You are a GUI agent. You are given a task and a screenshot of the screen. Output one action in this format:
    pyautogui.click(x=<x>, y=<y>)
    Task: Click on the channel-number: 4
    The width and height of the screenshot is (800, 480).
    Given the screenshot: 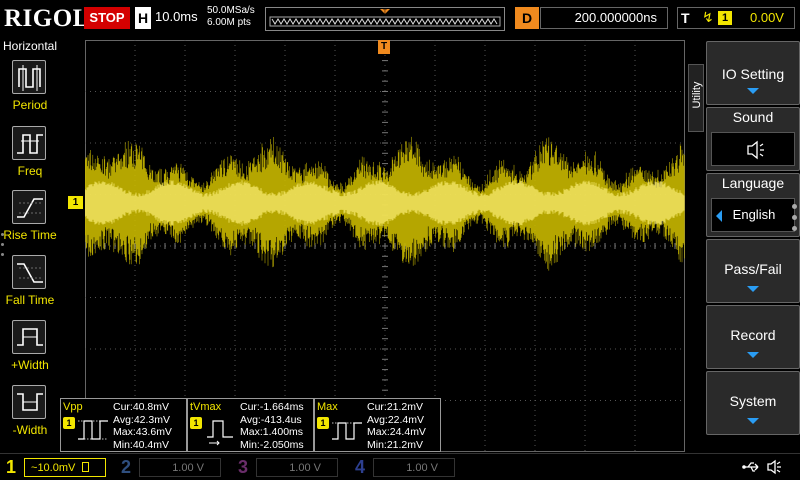 What is the action you would take?
    pyautogui.click(x=359, y=467)
    